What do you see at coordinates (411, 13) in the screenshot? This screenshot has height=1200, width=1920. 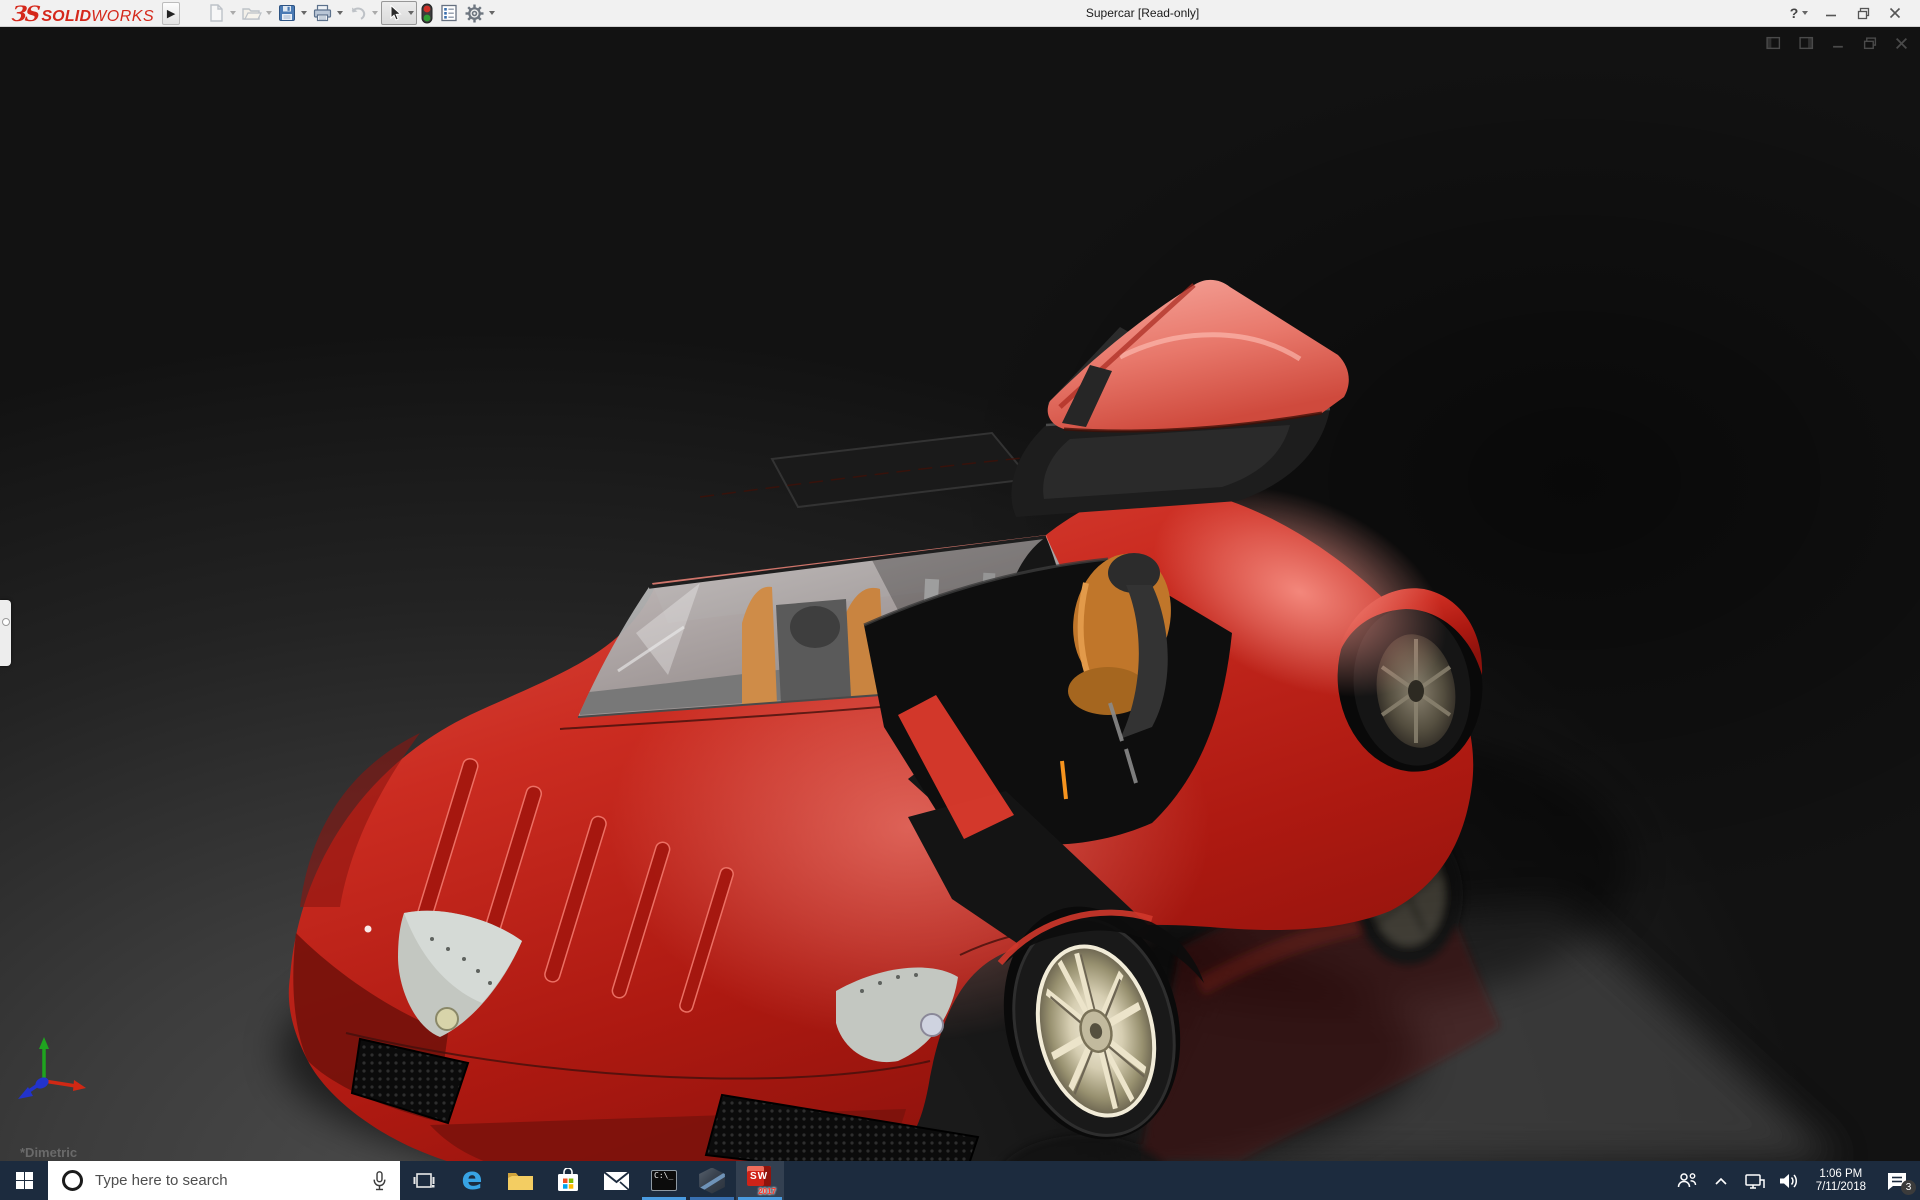 I see `select-dropdown-arrow` at bounding box center [411, 13].